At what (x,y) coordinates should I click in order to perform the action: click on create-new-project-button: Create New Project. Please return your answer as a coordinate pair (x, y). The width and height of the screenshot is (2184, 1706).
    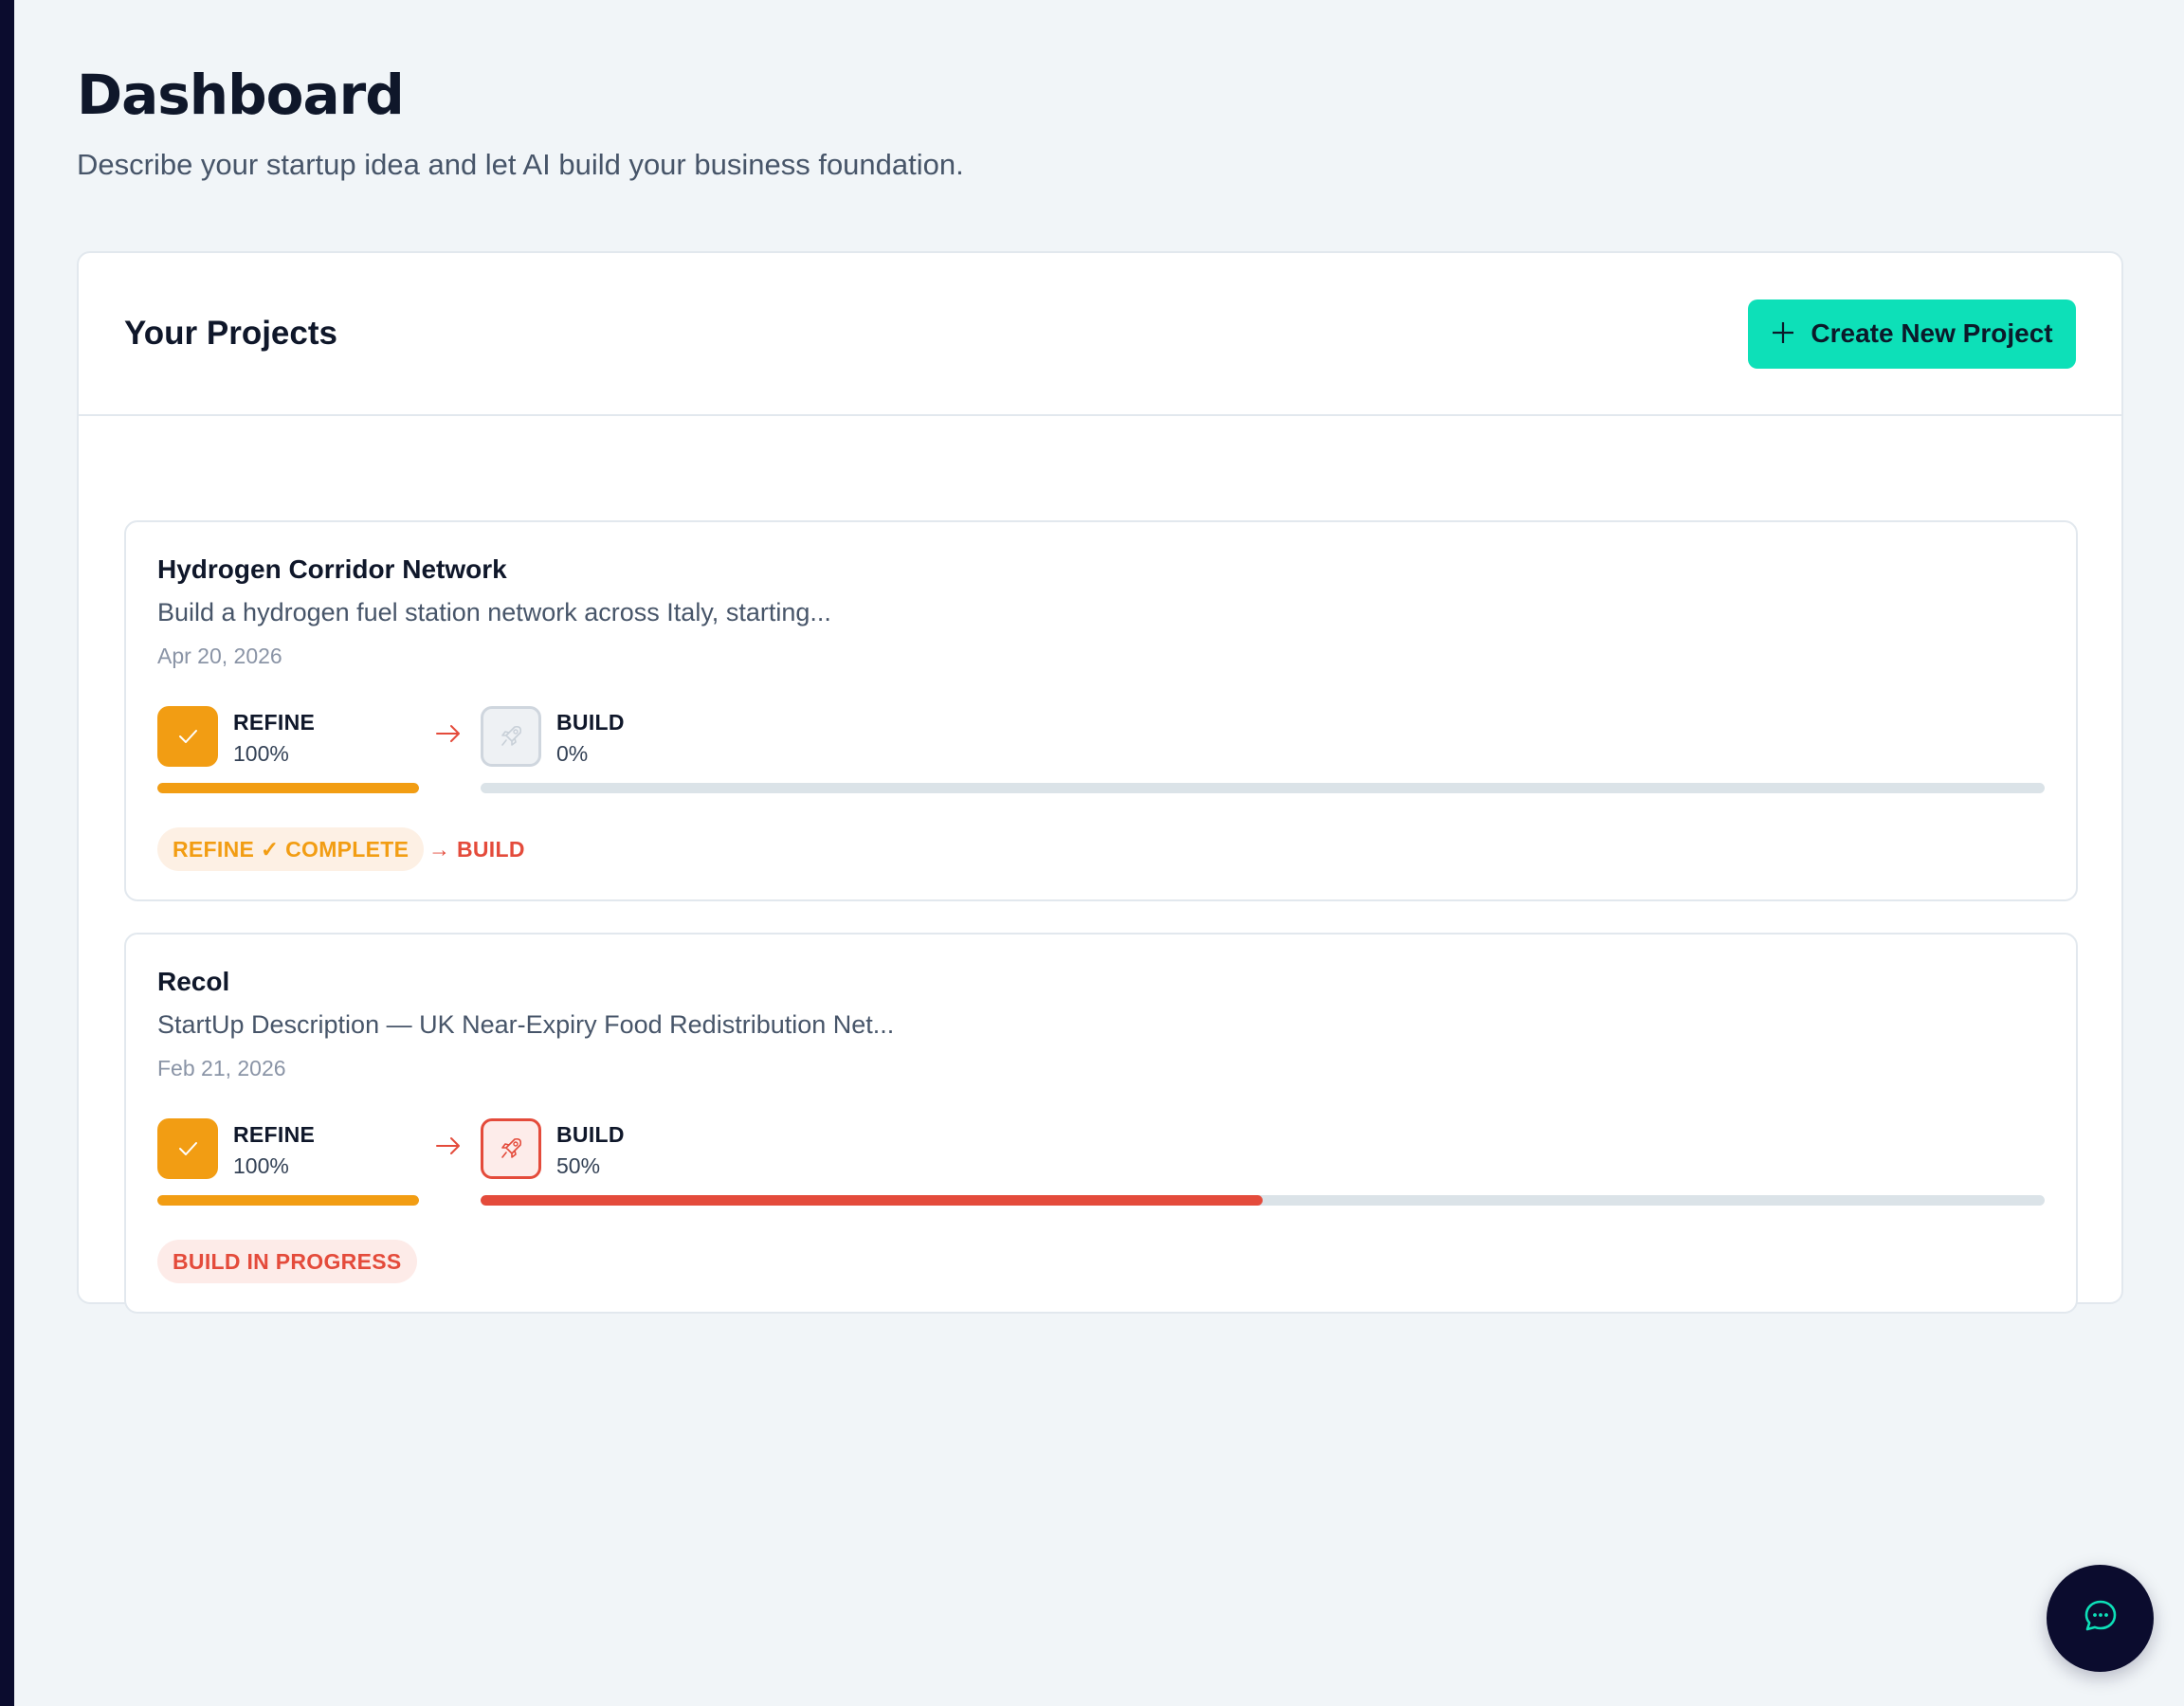
    Looking at the image, I should click on (1912, 334).